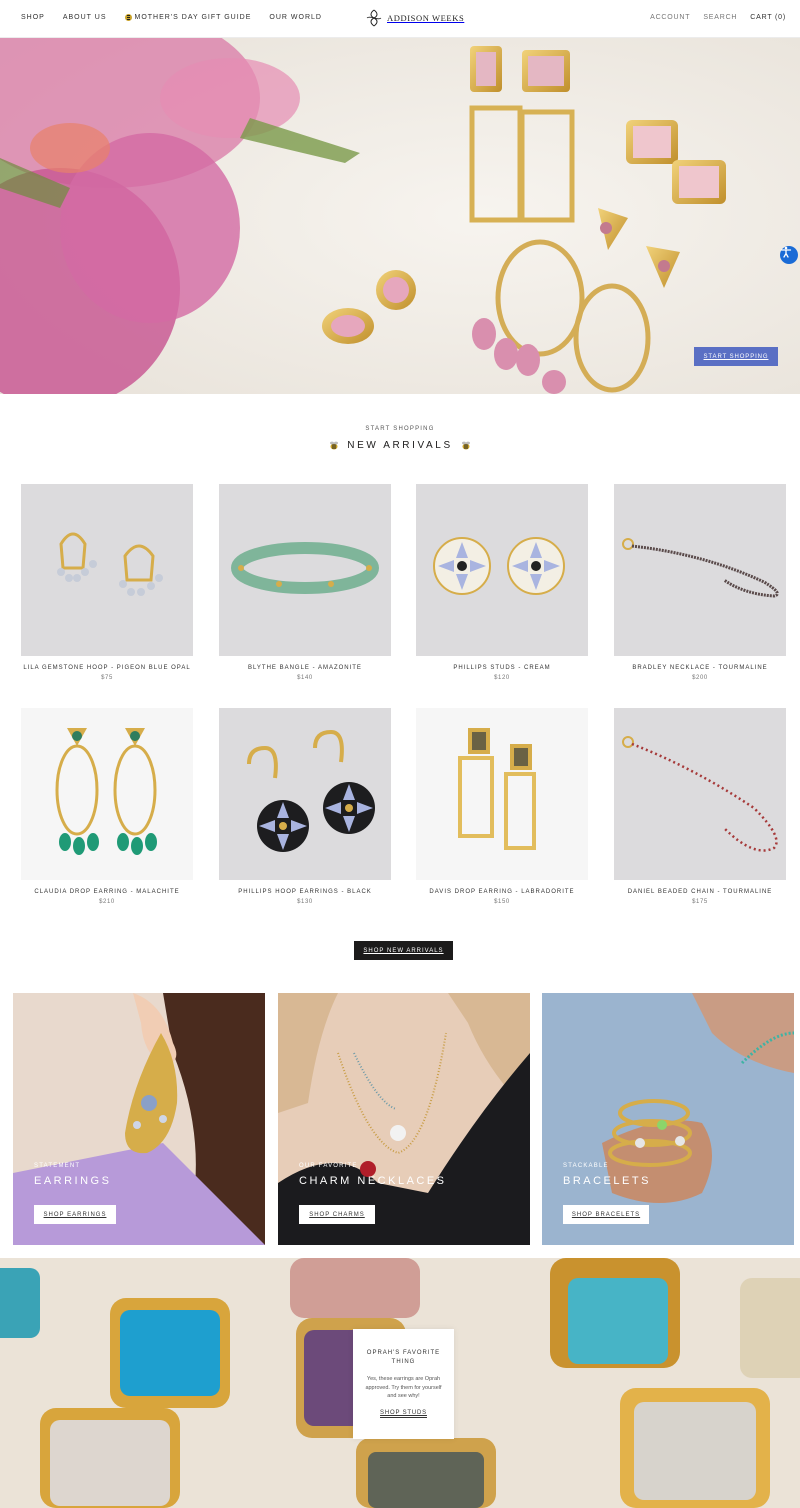 This screenshot has height=1508, width=800. I want to click on product-name: DAVIS DROP EARRING - LABRADORITE, so click(502, 892).